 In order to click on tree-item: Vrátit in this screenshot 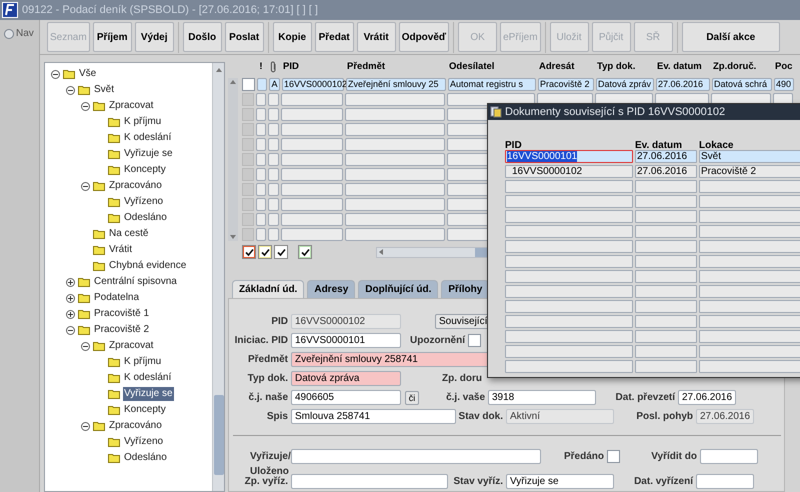, I will do `click(120, 250)`.